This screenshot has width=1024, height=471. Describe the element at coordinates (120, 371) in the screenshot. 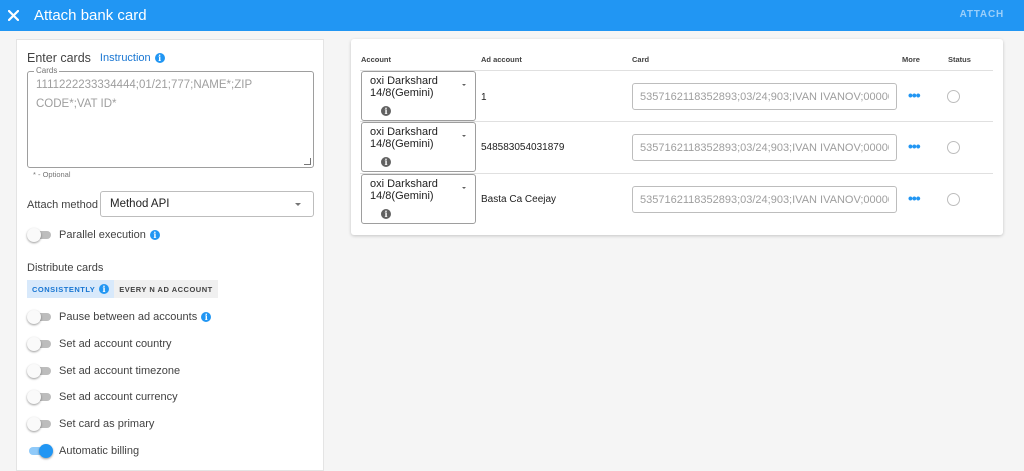

I see `set-timezone-label: Set ad account timezone` at that location.